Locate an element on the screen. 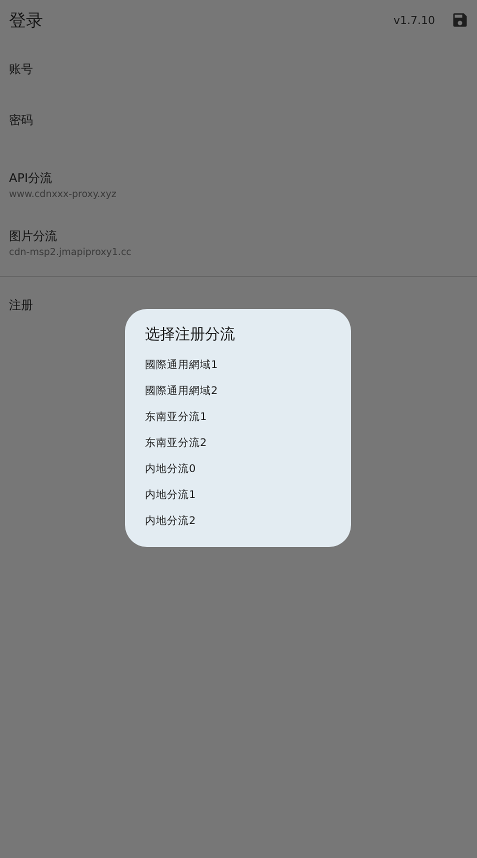 The width and height of the screenshot is (477, 858). settings-field: API分流 www.cdnxxx-proxy.xyz is located at coordinates (238, 185).